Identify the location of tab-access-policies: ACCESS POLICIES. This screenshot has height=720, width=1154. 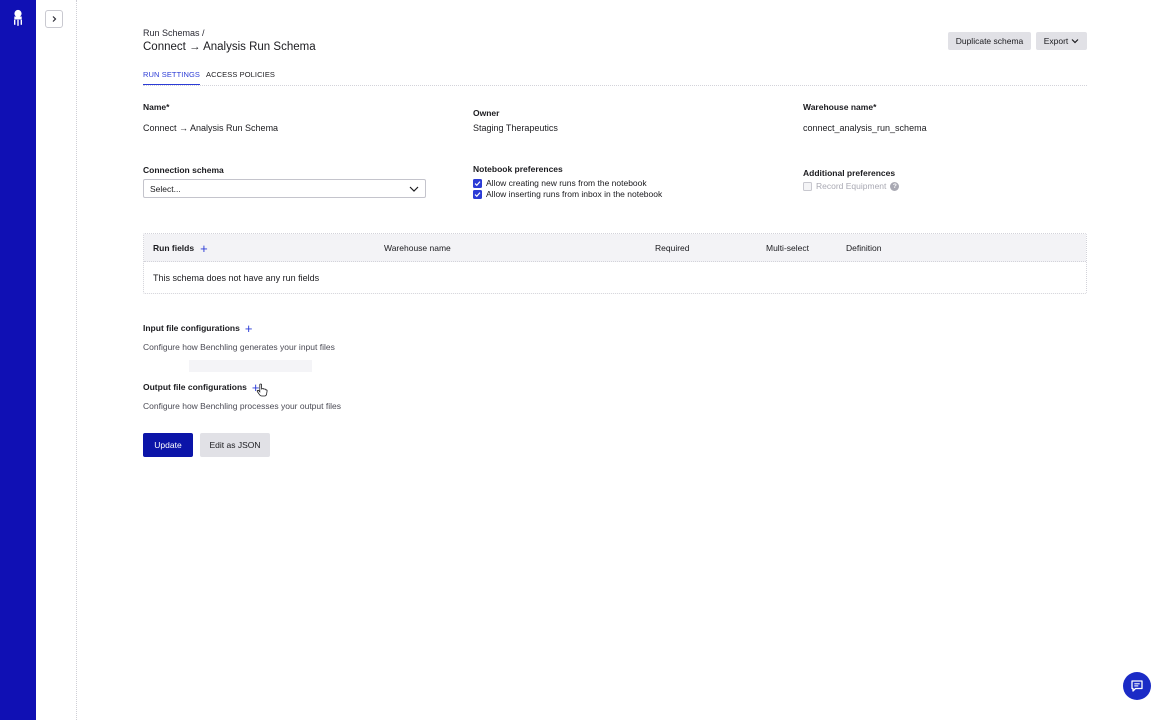
(240, 77).